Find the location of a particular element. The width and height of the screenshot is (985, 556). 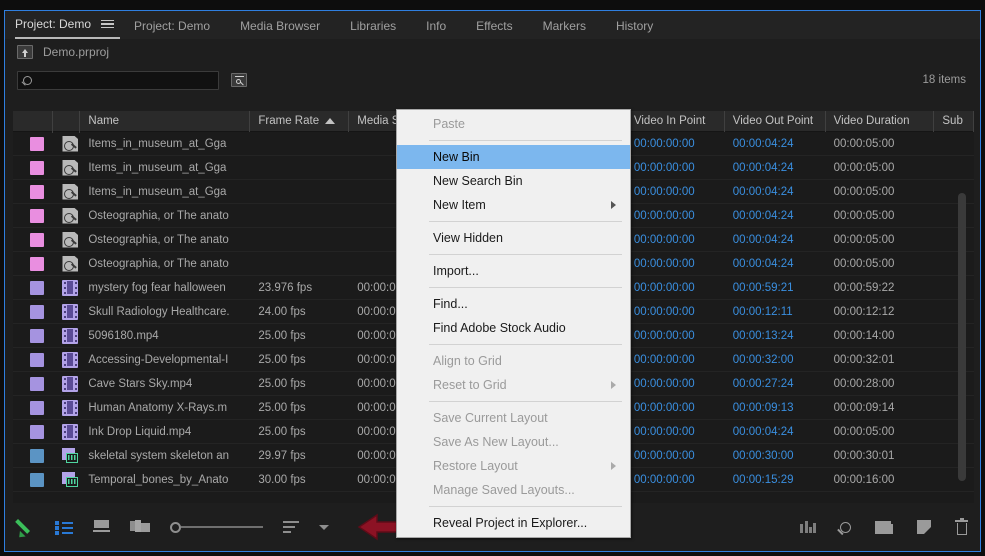

tab-media-browser: Media Browser is located at coordinates (288, 29).